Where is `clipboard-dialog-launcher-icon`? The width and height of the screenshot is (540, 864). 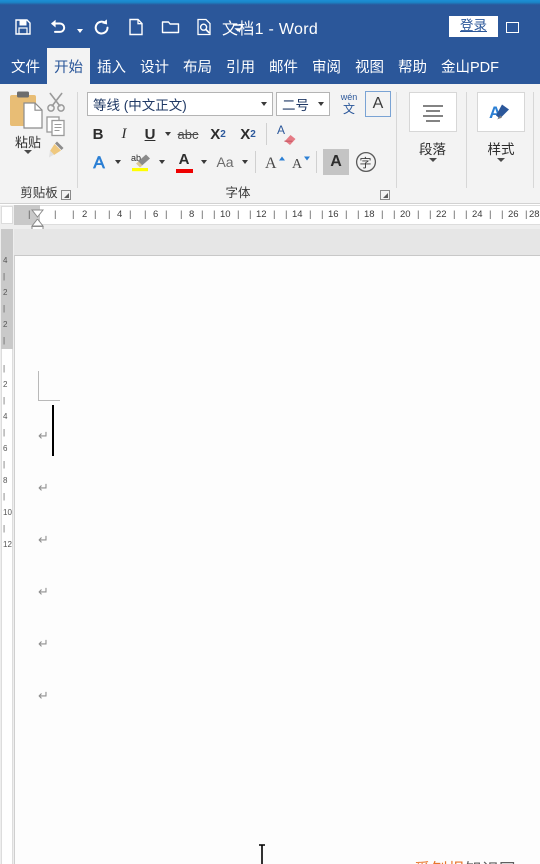
clipboard-dialog-launcher-icon is located at coordinates (66, 194).